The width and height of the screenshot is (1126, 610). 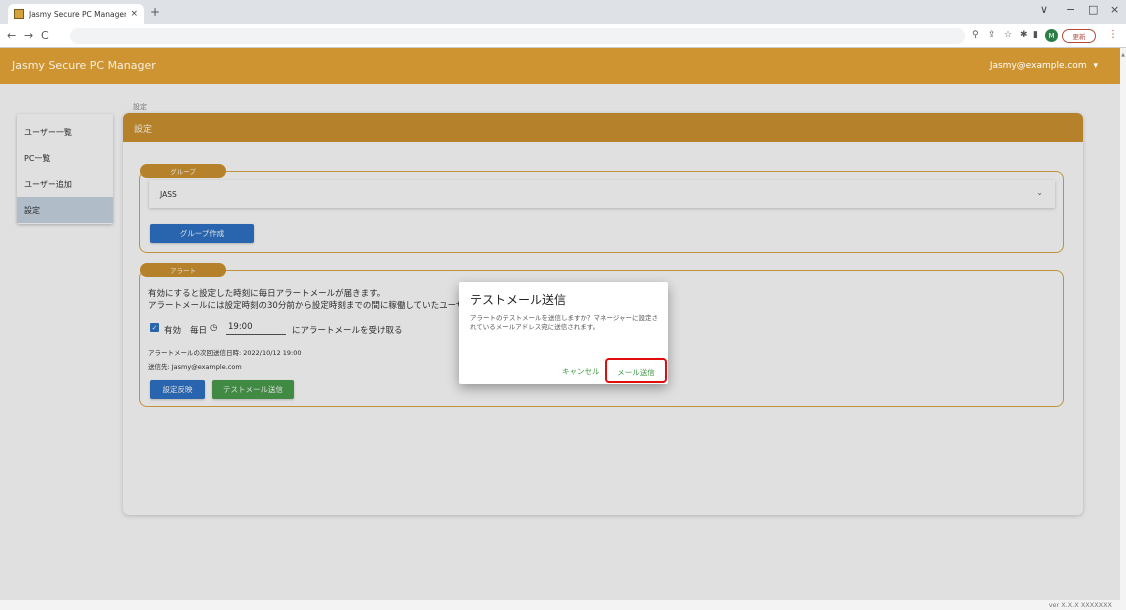 I want to click on back-icon: ←, so click(x=11, y=35).